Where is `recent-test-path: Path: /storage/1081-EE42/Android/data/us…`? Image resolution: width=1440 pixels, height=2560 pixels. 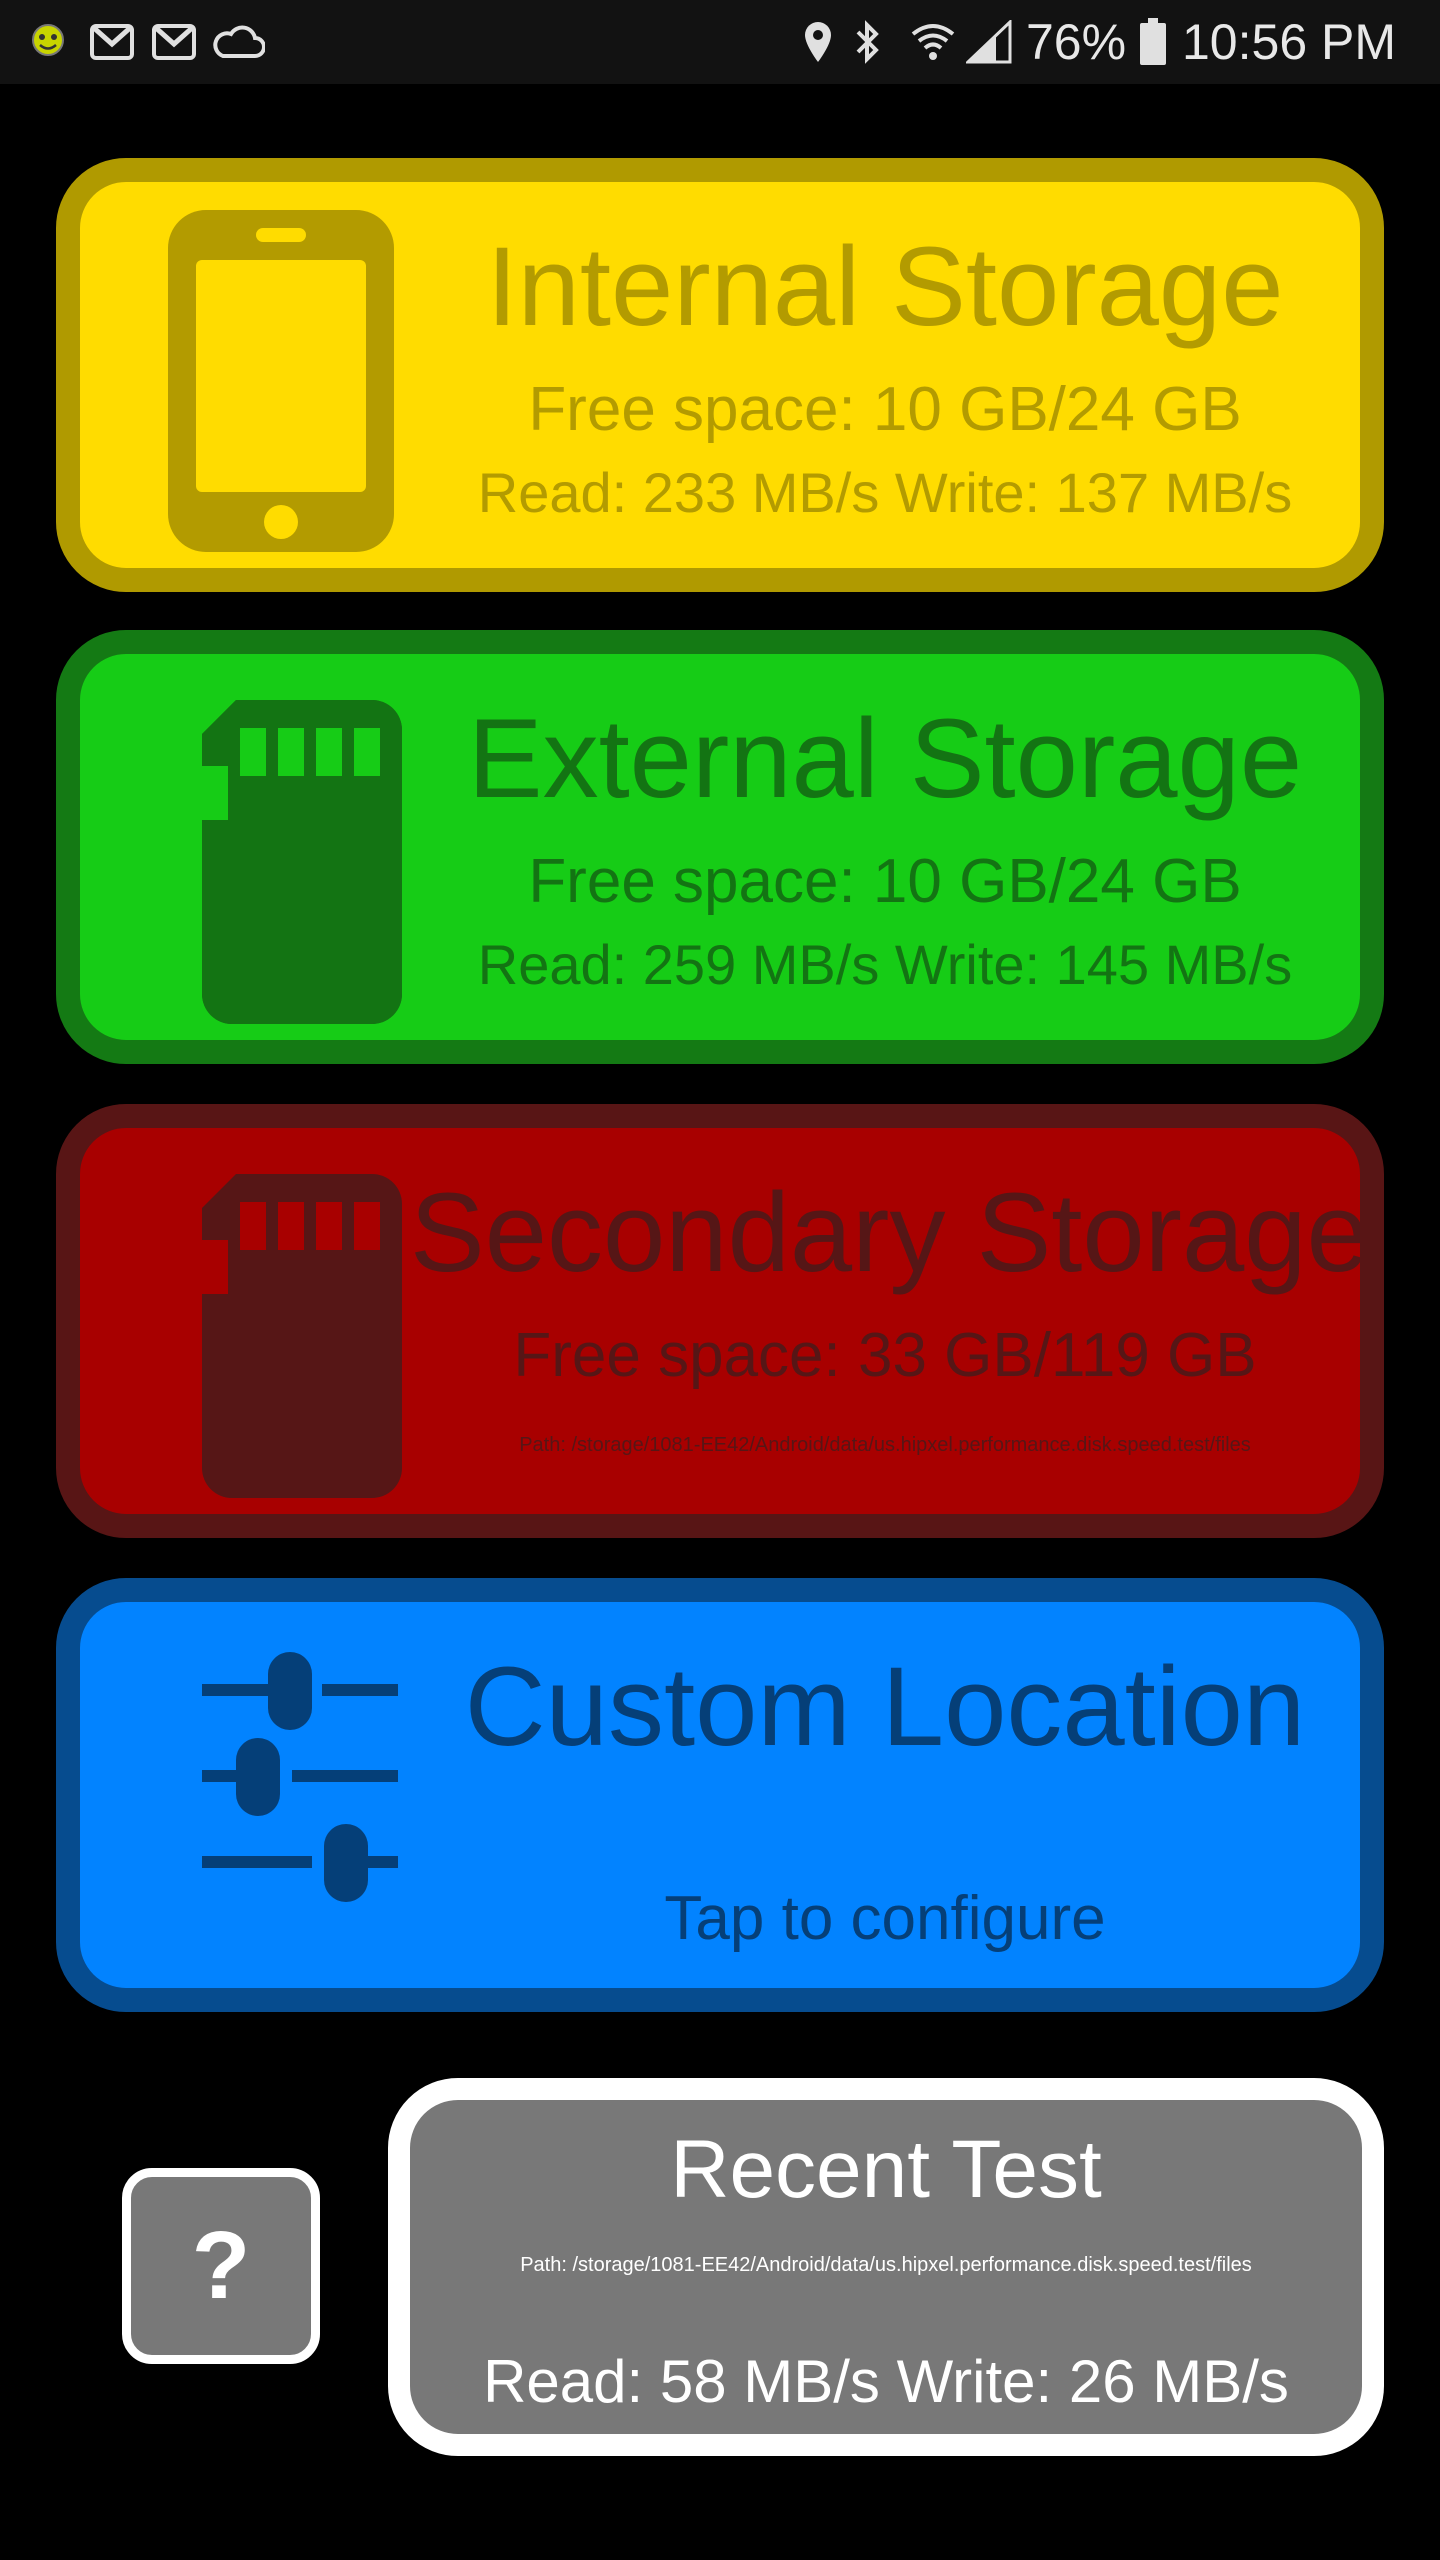
recent-test-path: Path: /storage/1081-EE42/Android/data/us… is located at coordinates (886, 2265).